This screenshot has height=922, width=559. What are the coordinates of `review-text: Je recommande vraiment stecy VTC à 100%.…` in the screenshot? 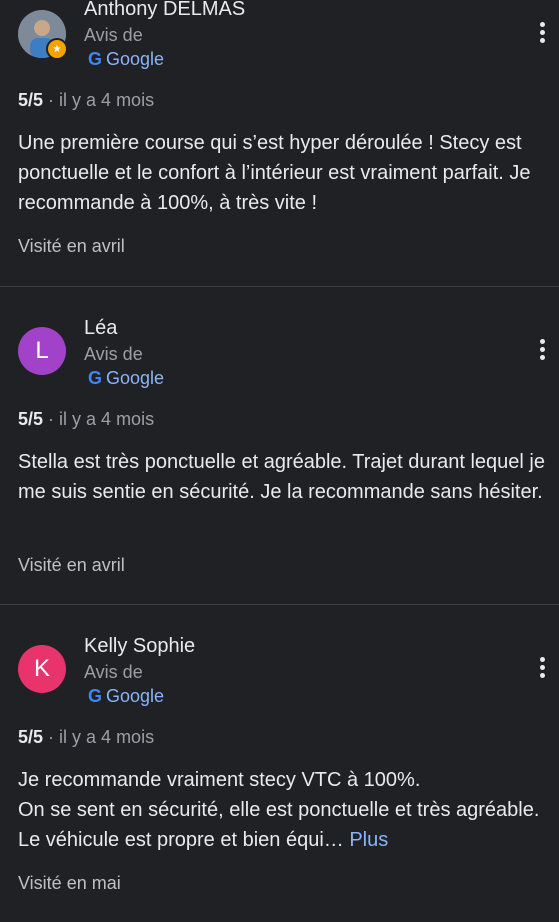 It's located at (285, 810).